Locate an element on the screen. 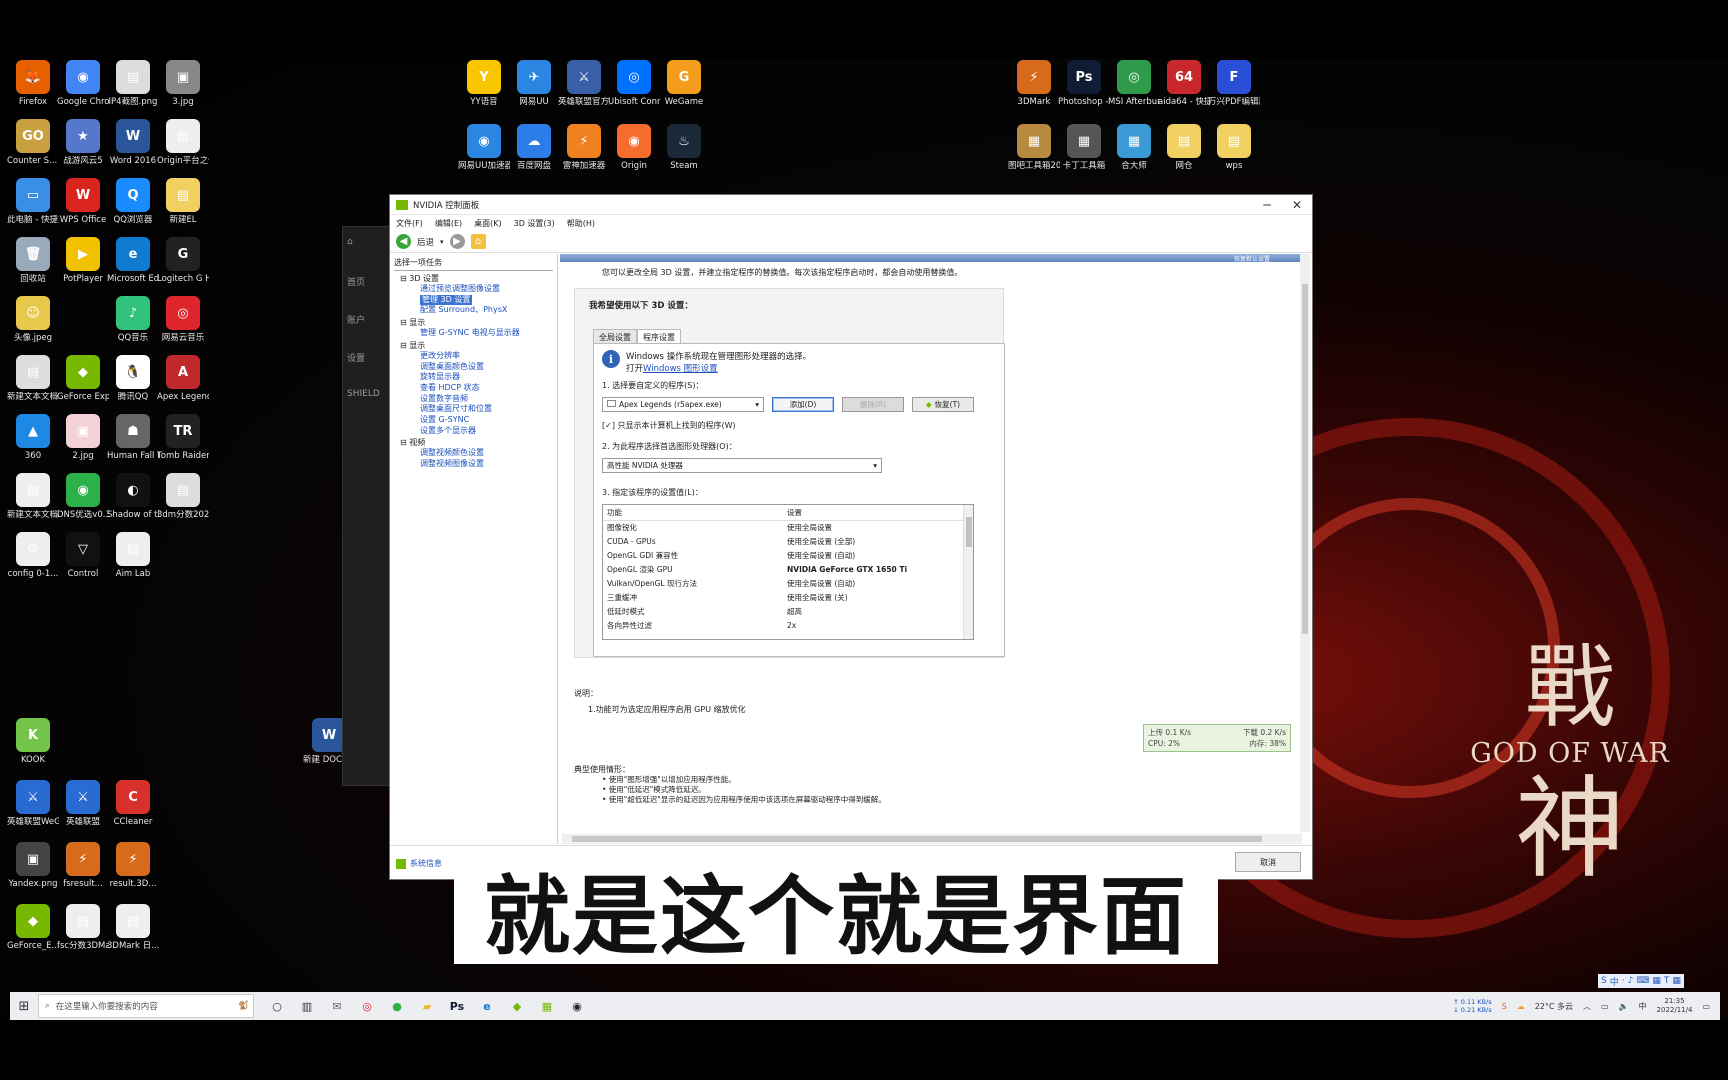  desktop-icon: ▤ IP4截图.png is located at coordinates (133, 83).